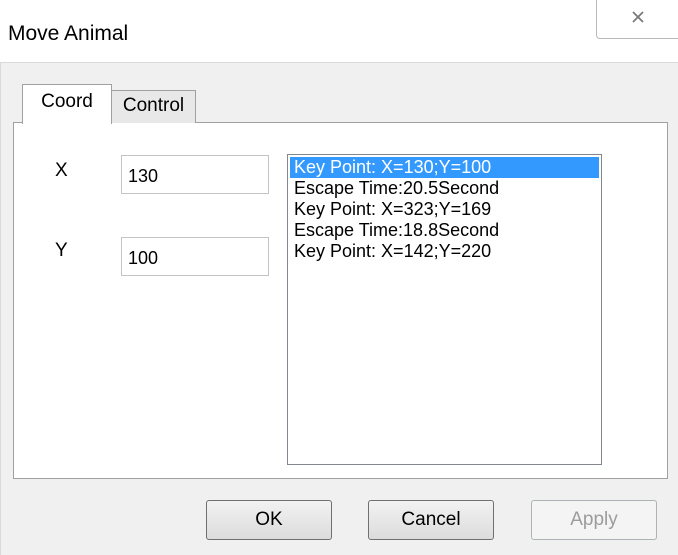  I want to click on y-label: Y, so click(61, 250).